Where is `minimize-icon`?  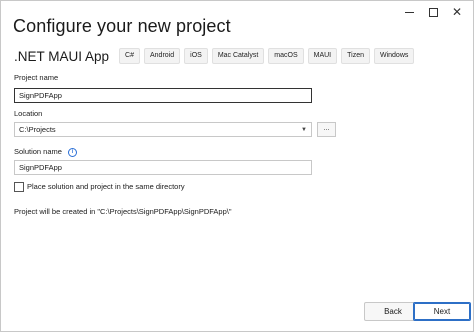 minimize-icon is located at coordinates (409, 12).